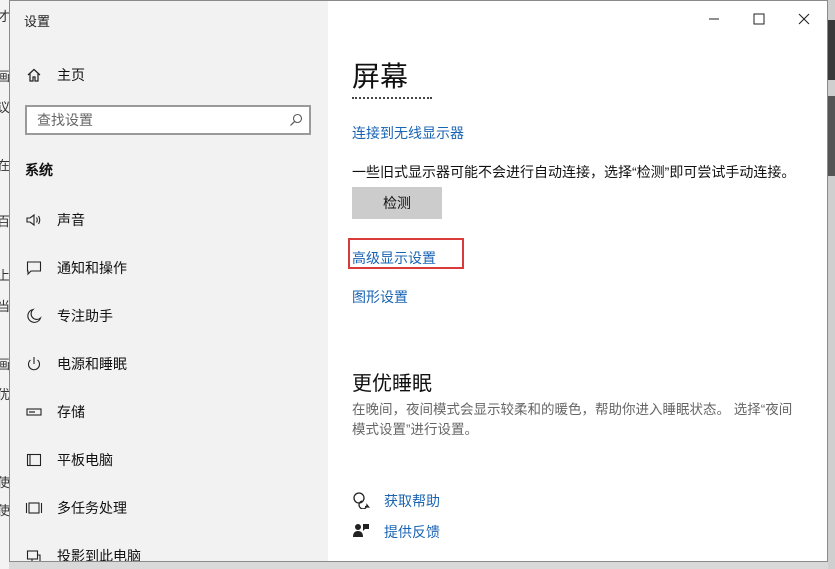  What do you see at coordinates (397, 203) in the screenshot?
I see `detect-button: 检测` at bounding box center [397, 203].